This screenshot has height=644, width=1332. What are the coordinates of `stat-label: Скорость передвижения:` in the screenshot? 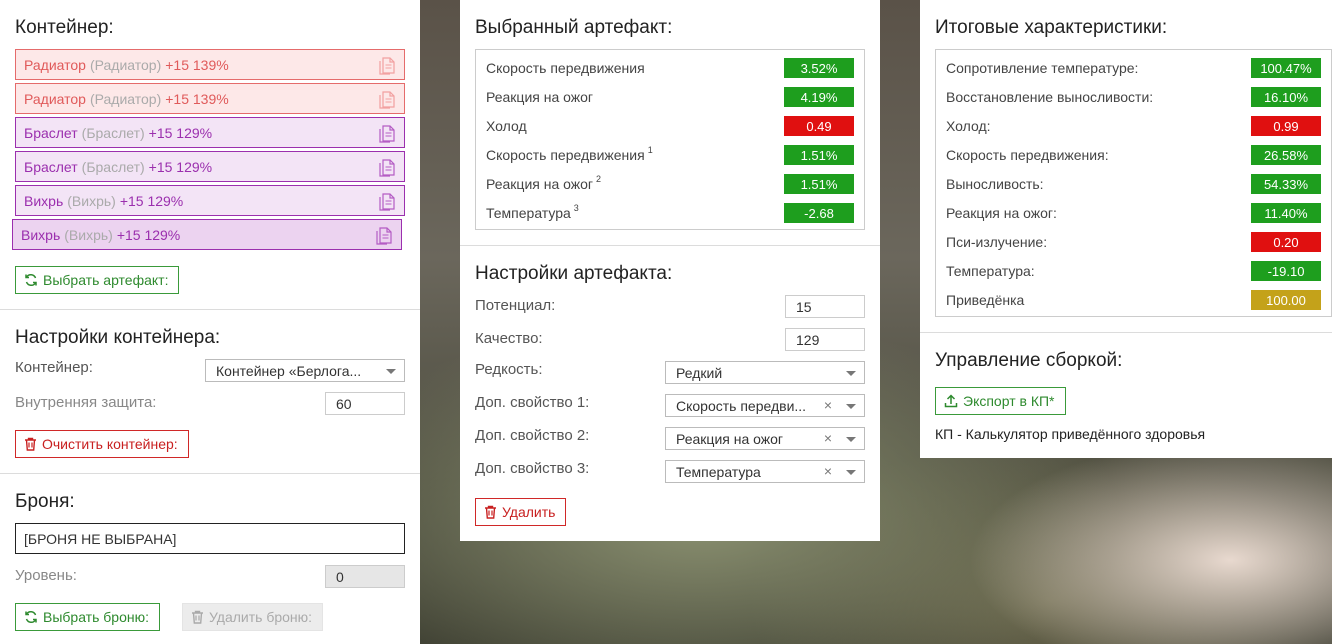 It's located at (1027, 155).